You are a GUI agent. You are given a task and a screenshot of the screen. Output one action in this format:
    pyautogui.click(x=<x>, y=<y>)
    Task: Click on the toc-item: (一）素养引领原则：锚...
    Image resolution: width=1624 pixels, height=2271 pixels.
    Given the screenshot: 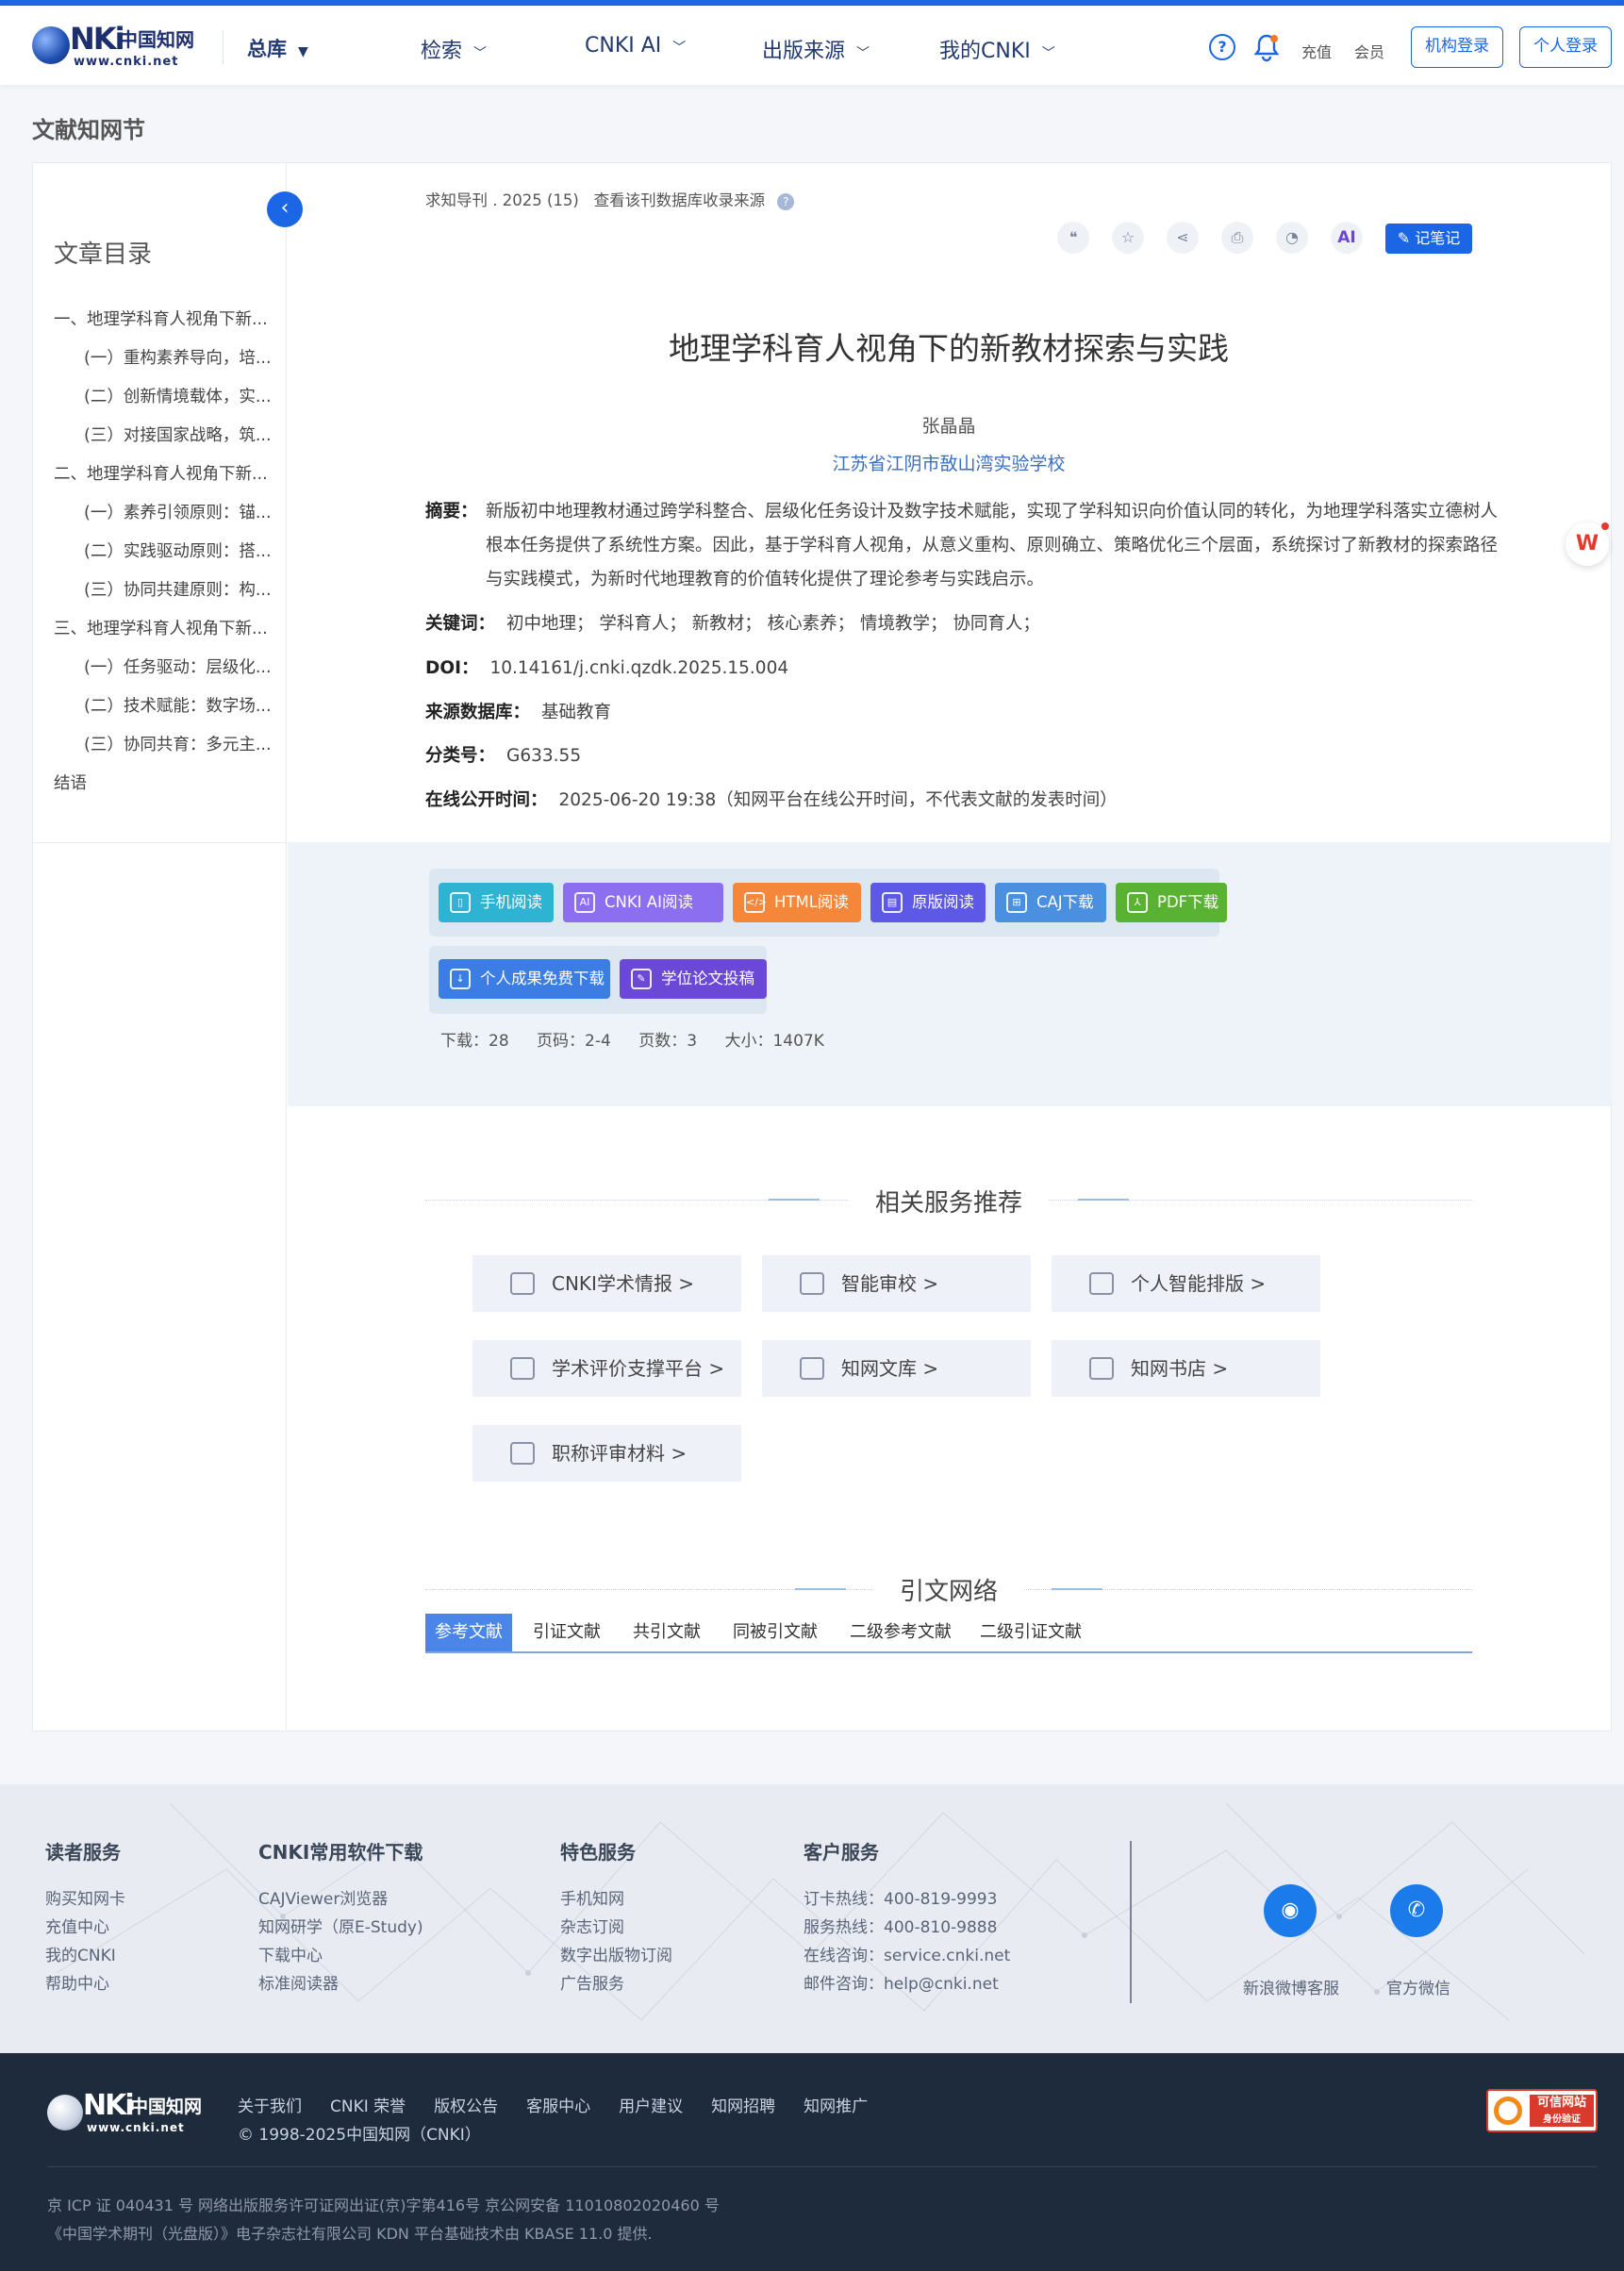 What is the action you would take?
    pyautogui.click(x=167, y=519)
    